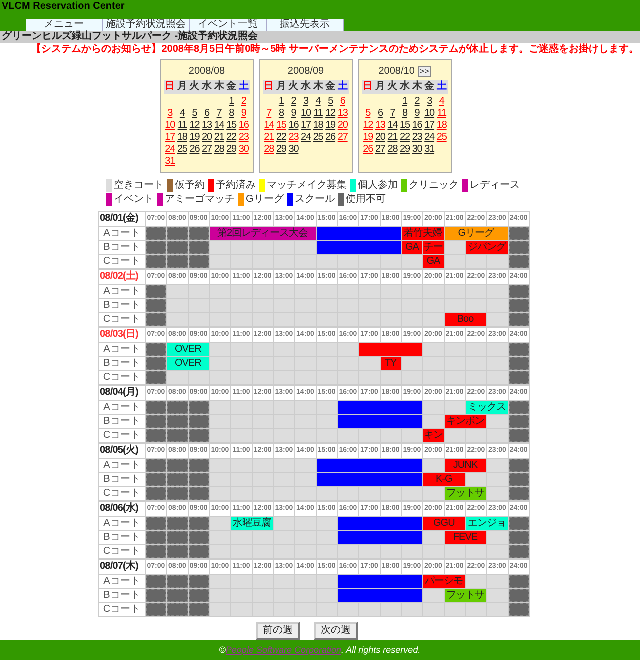 The width and height of the screenshot is (640, 660). I want to click on next-month-button: >>, so click(425, 72).